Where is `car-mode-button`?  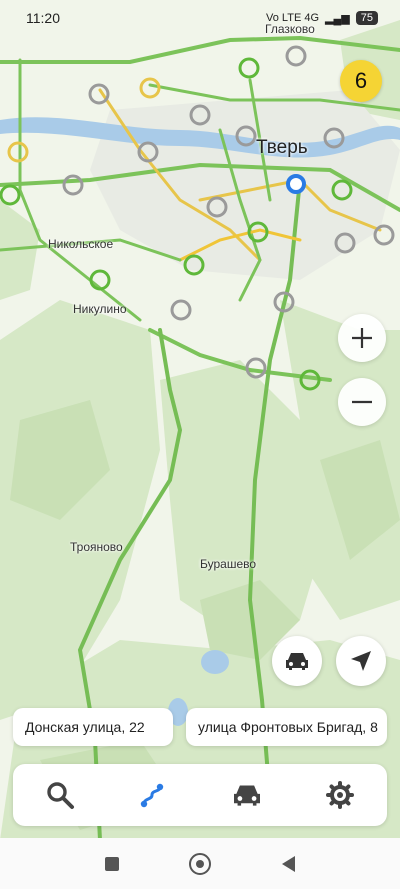
car-mode-button is located at coordinates (297, 661).